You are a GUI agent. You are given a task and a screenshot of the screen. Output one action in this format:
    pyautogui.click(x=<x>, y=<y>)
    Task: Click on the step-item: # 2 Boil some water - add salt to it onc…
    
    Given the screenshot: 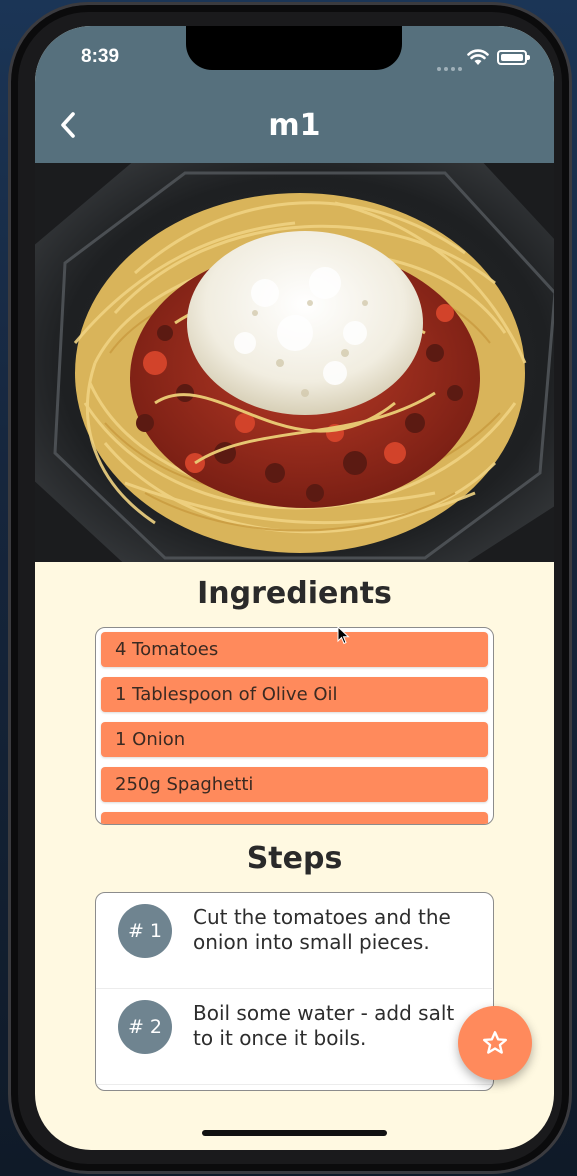 What is the action you would take?
    pyautogui.click(x=294, y=1037)
    